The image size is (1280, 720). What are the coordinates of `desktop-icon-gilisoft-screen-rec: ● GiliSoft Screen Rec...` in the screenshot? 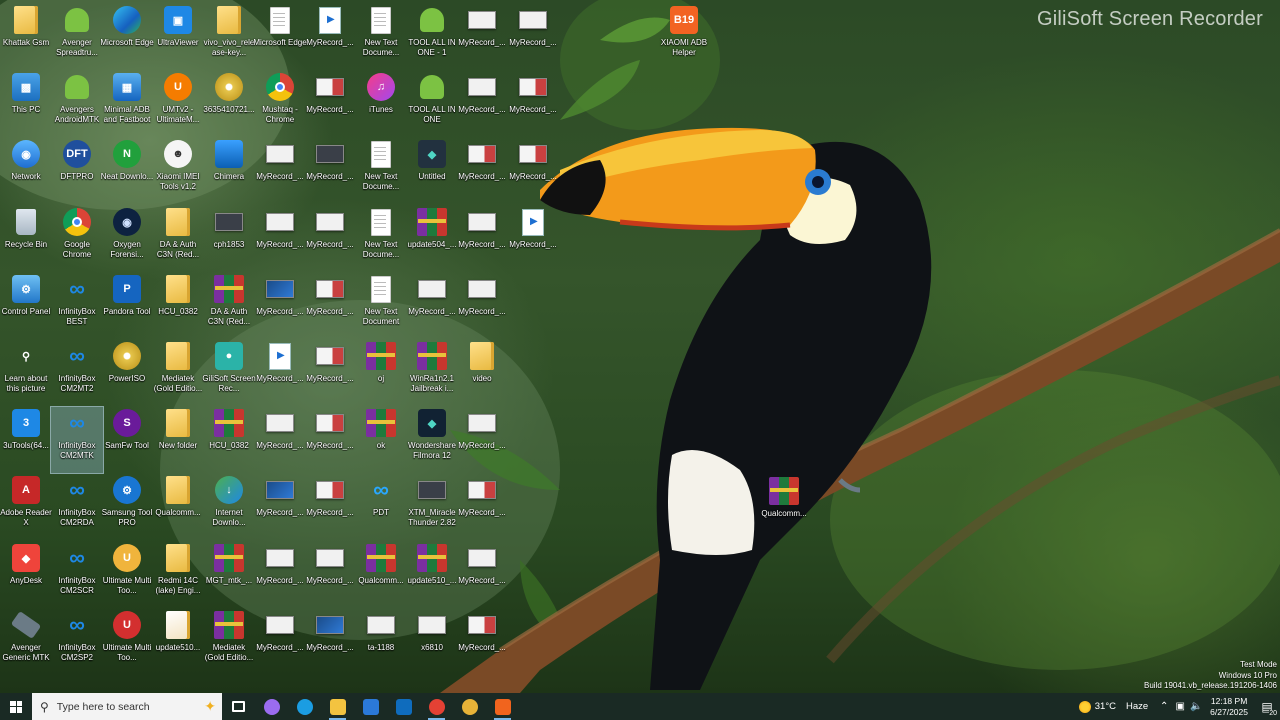 It's located at (229, 373).